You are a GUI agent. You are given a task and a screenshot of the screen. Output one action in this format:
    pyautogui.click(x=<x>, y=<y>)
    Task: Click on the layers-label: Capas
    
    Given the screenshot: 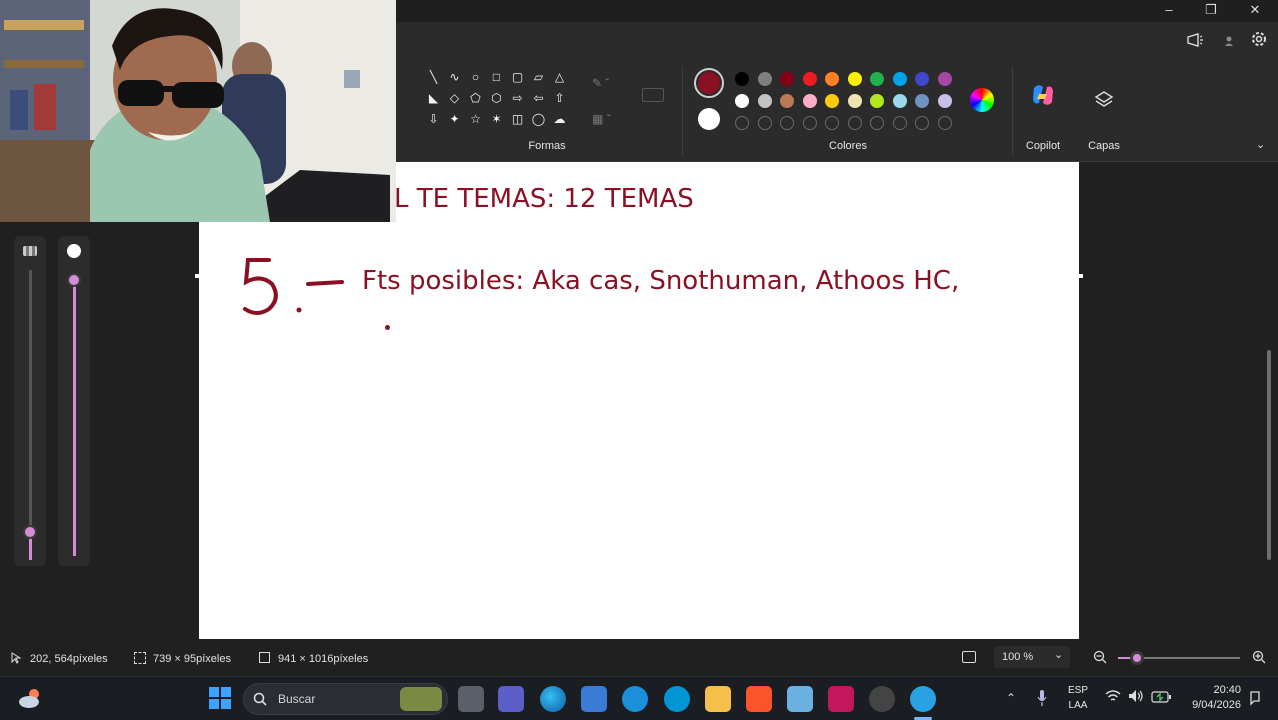 What is the action you would take?
    pyautogui.click(x=1104, y=146)
    